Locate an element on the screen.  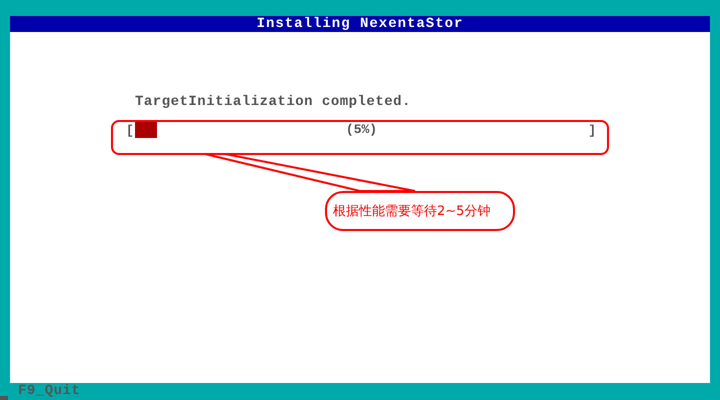
progress-bracket: [ is located at coordinates (130, 130).